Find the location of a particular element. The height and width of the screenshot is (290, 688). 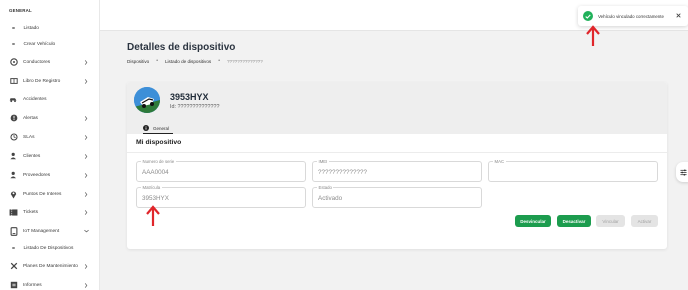

device-card-header: 3953HYX Id: ?????????????? General is located at coordinates (397, 108).